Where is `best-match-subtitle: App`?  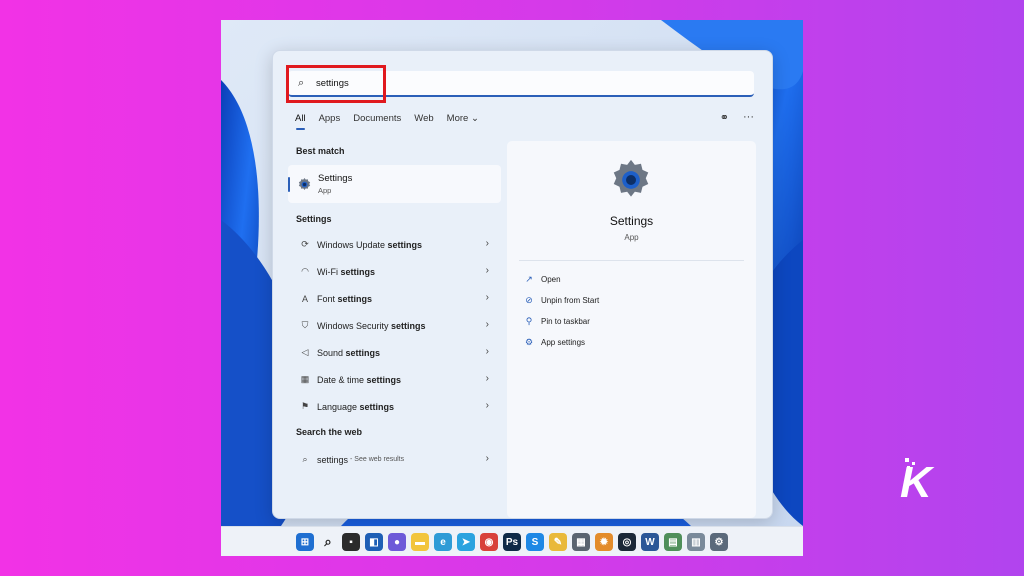 best-match-subtitle: App is located at coordinates (325, 190).